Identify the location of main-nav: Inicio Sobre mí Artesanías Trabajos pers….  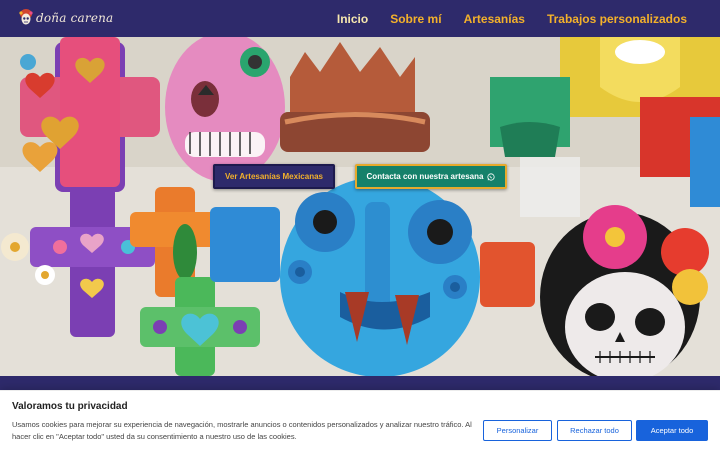
(512, 18).